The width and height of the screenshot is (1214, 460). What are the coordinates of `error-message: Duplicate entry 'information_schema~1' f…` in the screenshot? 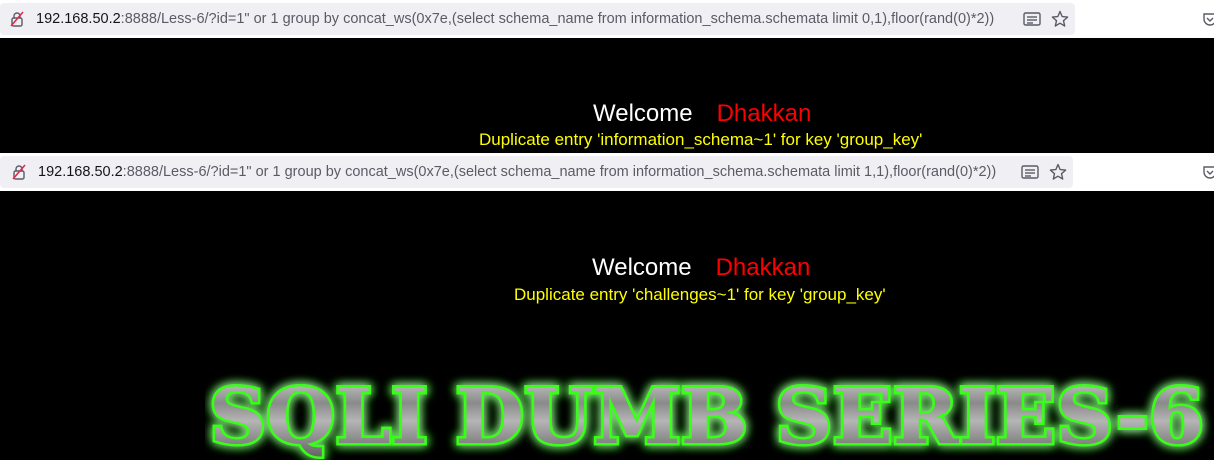 It's located at (701, 139).